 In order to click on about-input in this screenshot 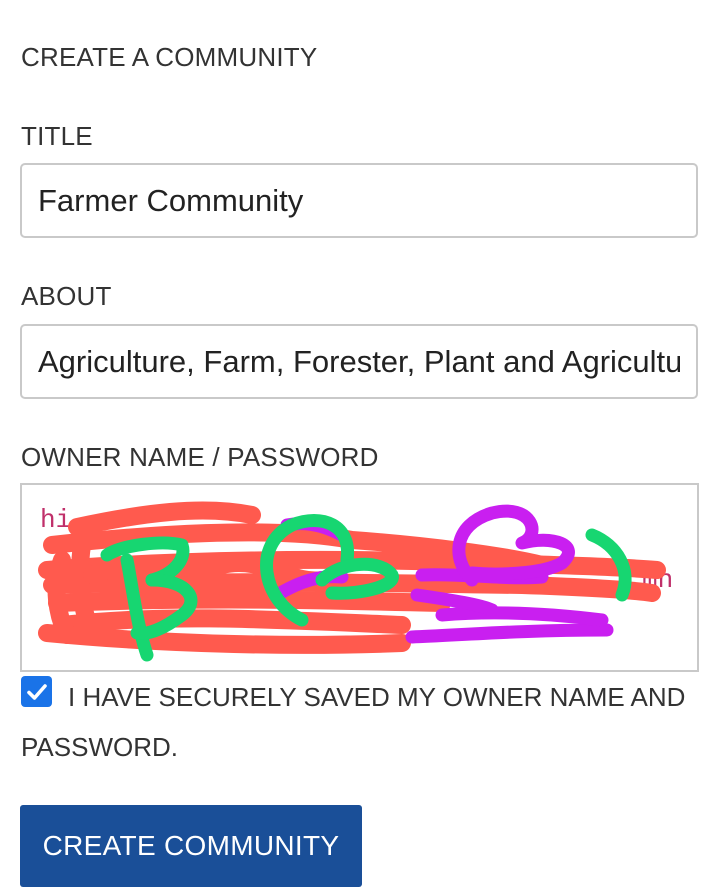, I will do `click(359, 361)`.